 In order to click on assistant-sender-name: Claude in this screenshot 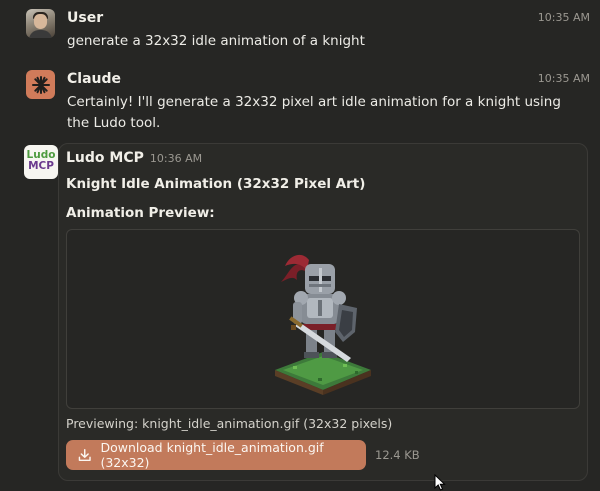, I will do `click(94, 79)`.